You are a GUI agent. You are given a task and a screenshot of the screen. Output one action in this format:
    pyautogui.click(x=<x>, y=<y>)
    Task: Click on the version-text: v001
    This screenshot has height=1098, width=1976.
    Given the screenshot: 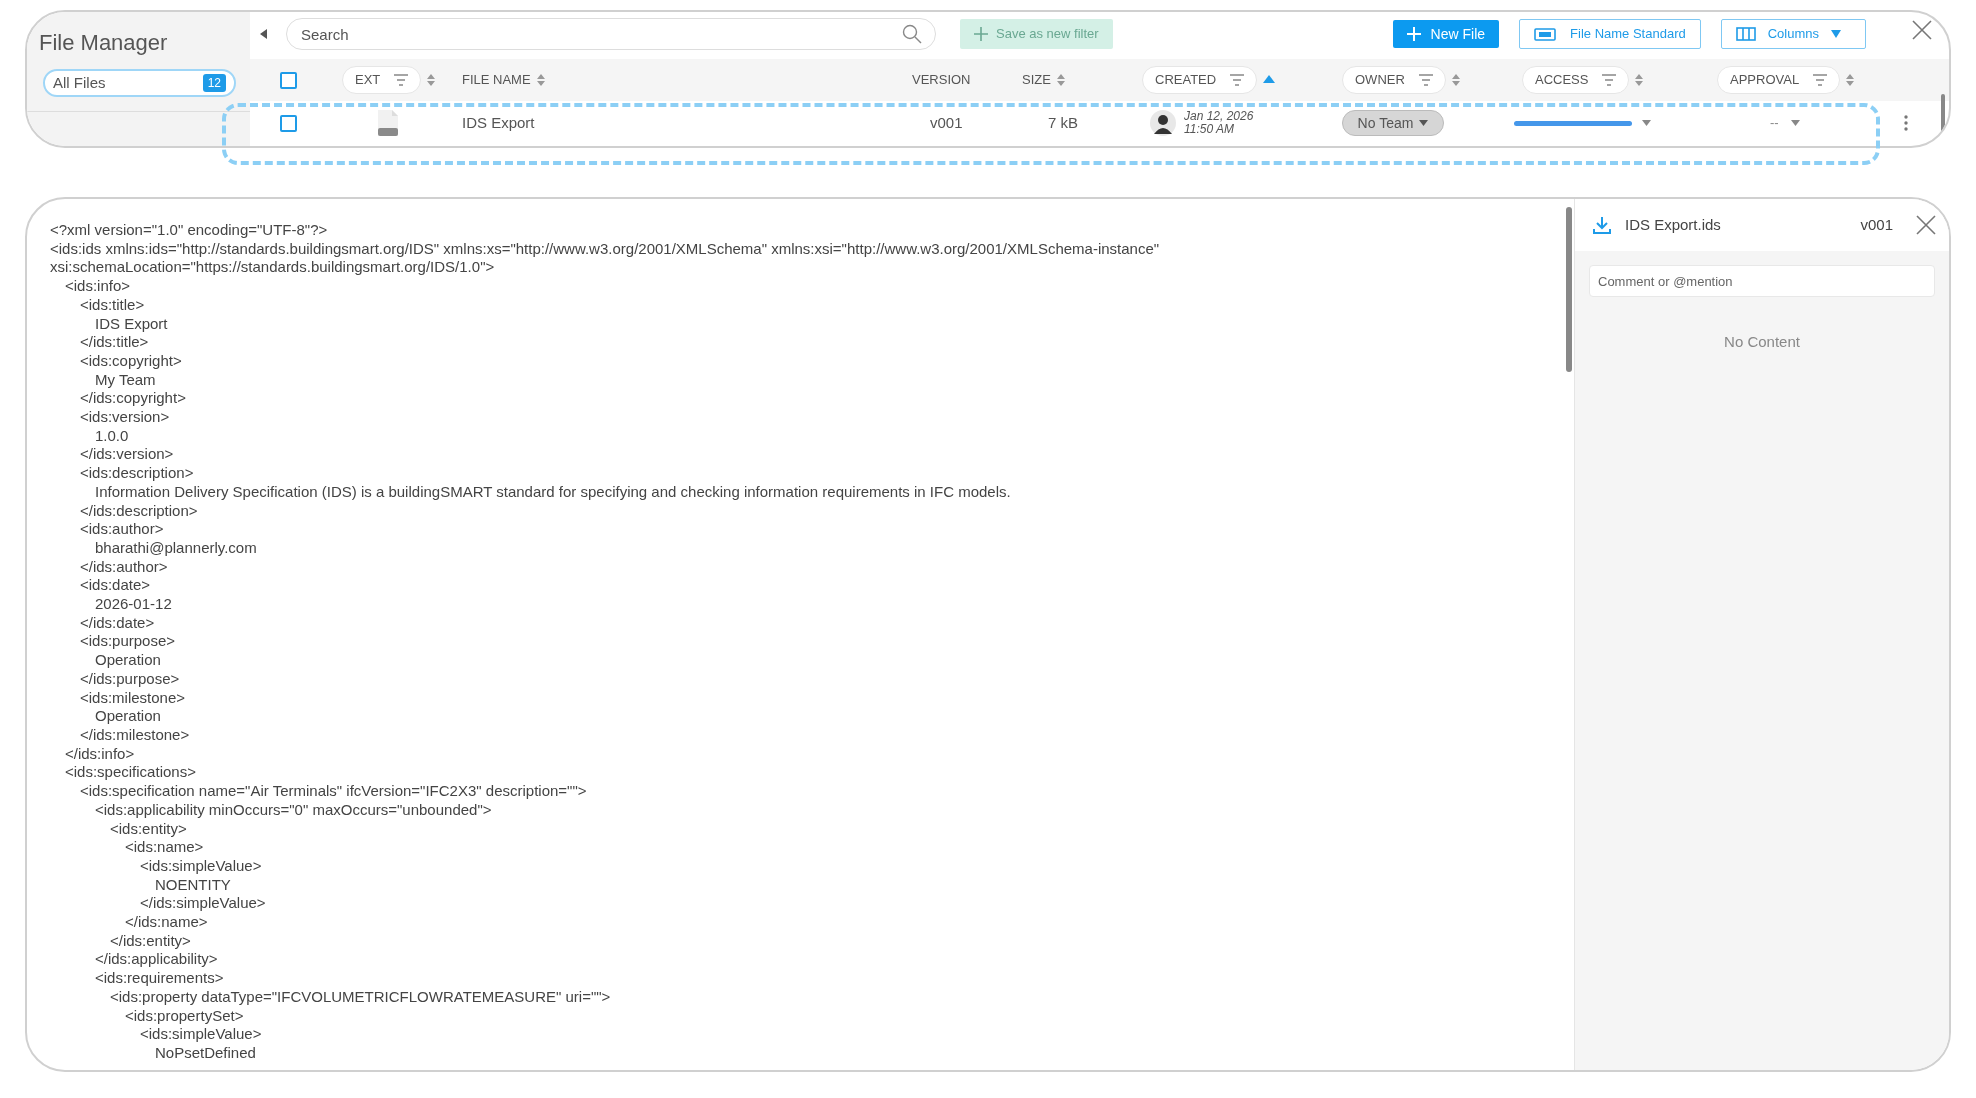 What is the action you would take?
    pyautogui.click(x=946, y=122)
    